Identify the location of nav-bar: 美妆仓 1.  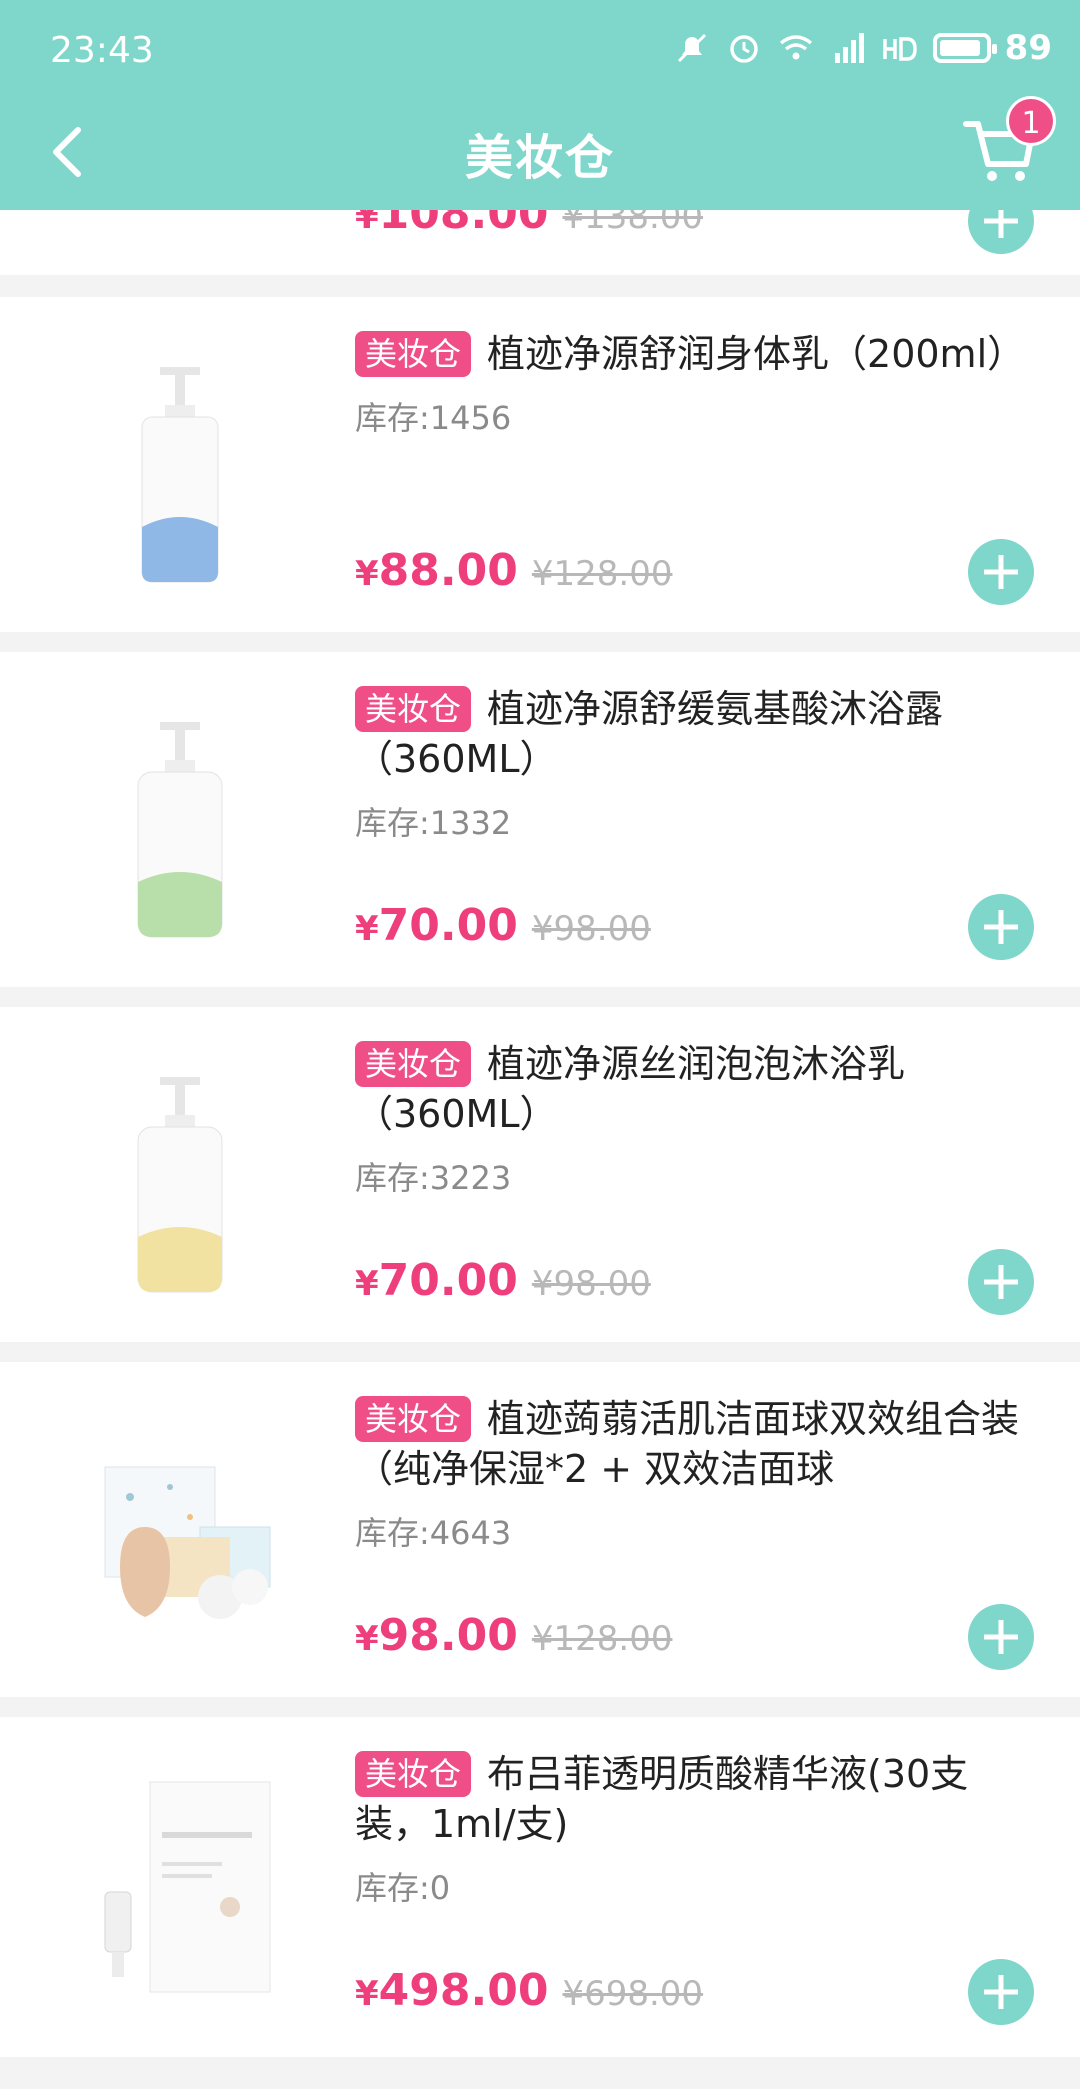
(540, 153).